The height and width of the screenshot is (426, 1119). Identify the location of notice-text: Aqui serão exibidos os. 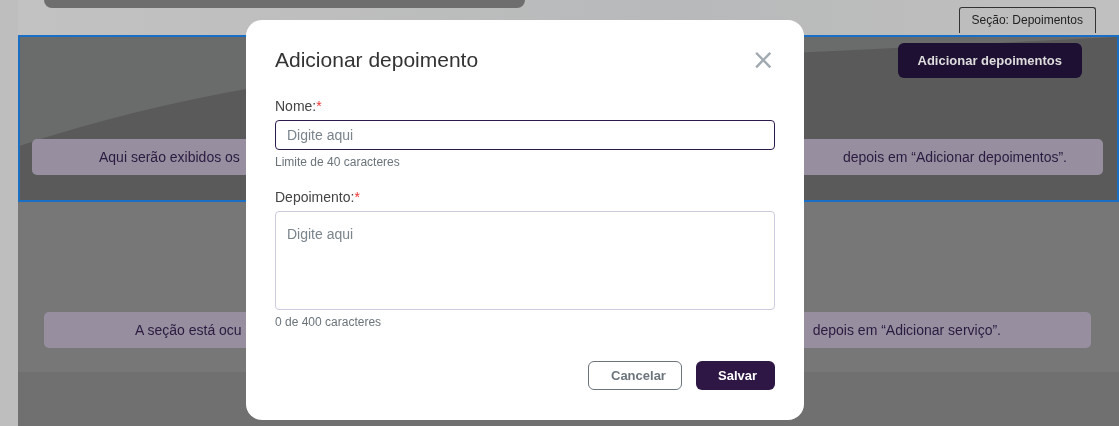
(169, 157).